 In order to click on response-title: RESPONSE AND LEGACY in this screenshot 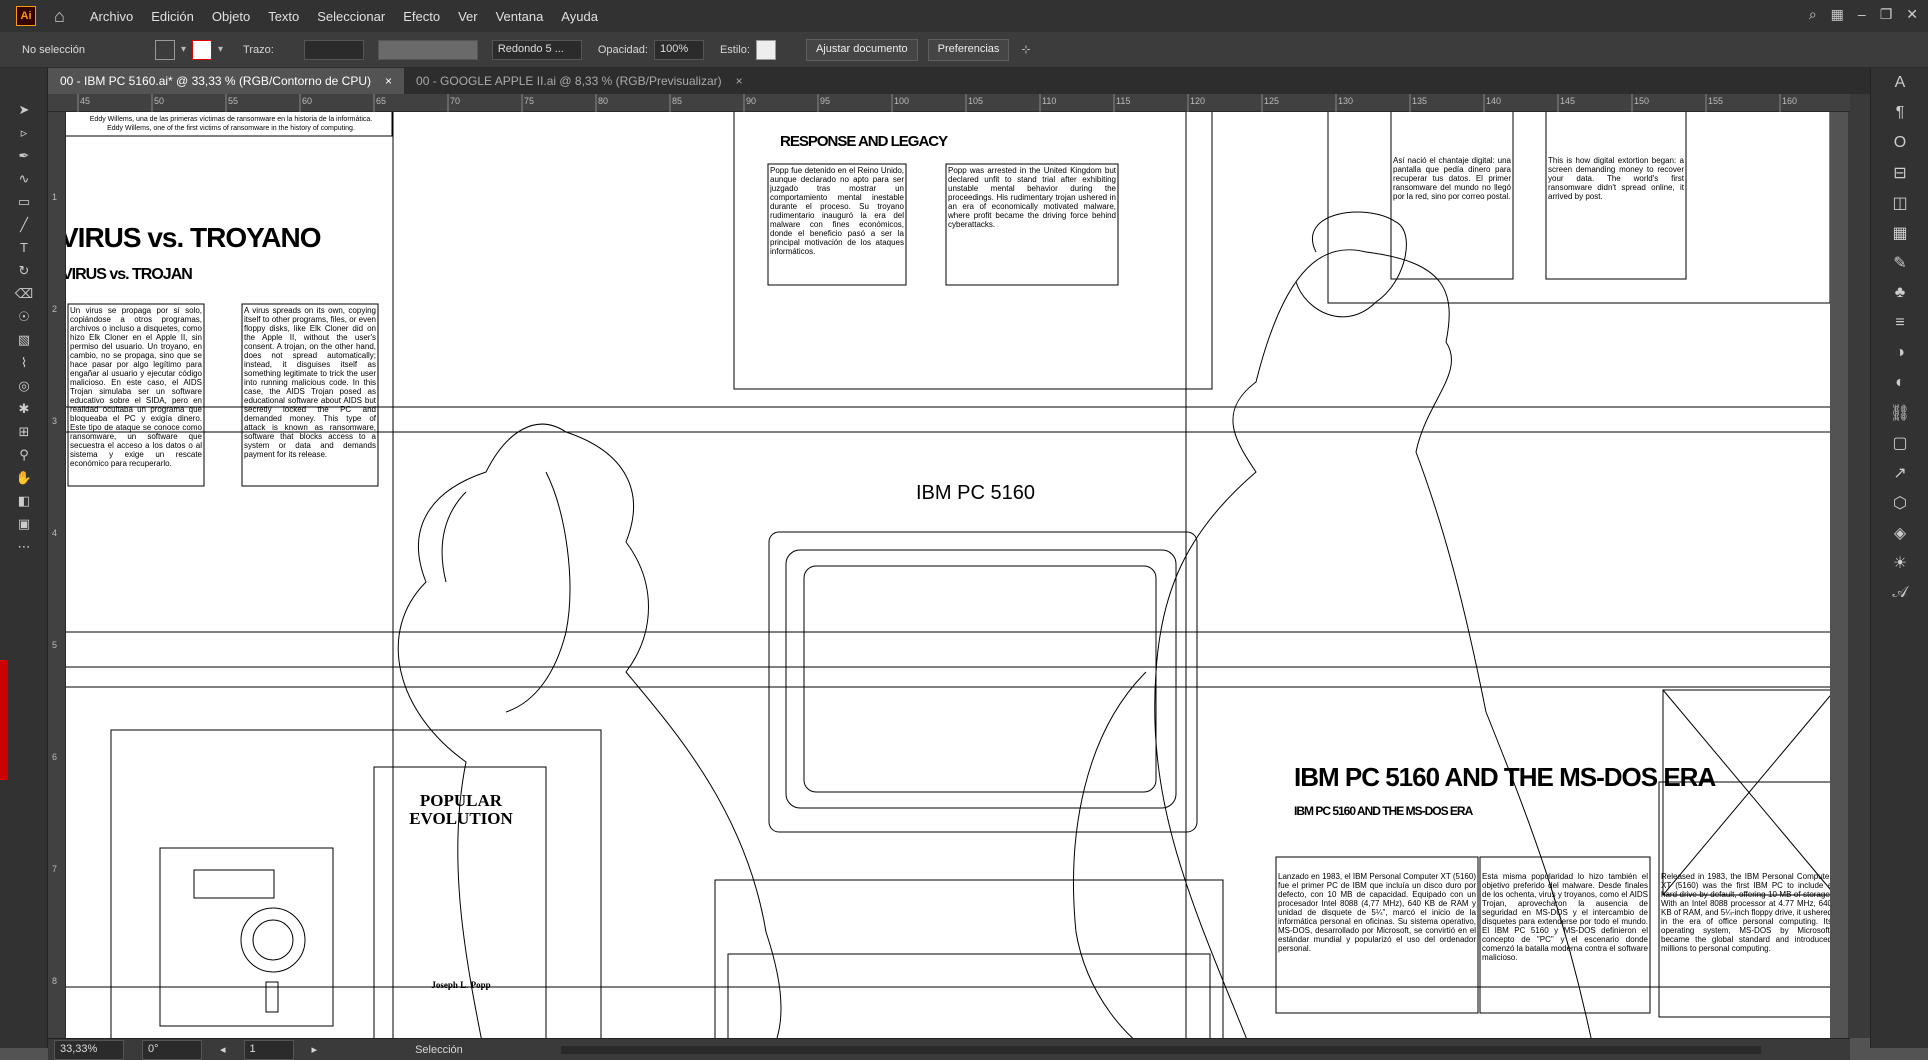, I will do `click(864, 141)`.